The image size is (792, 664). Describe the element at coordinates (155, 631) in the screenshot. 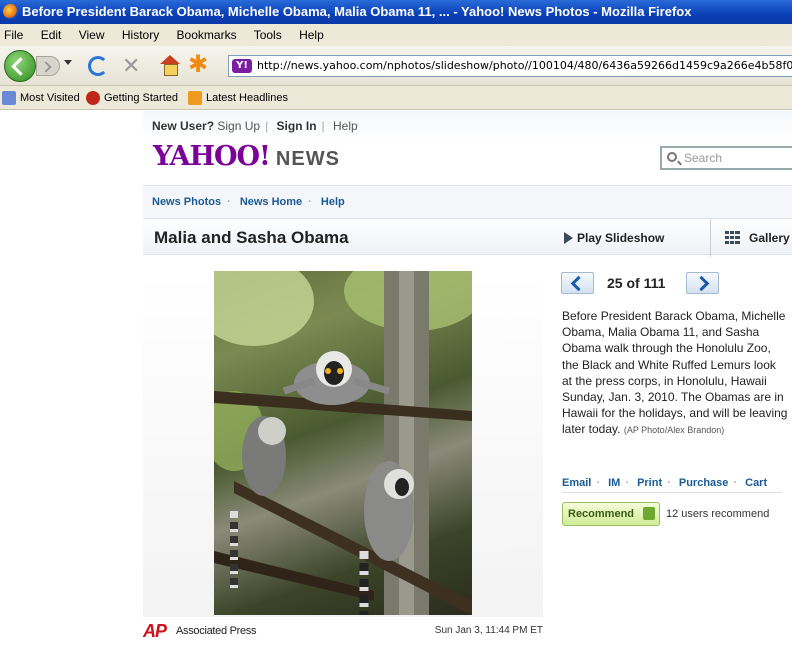

I see `ap-logo: AP` at that location.